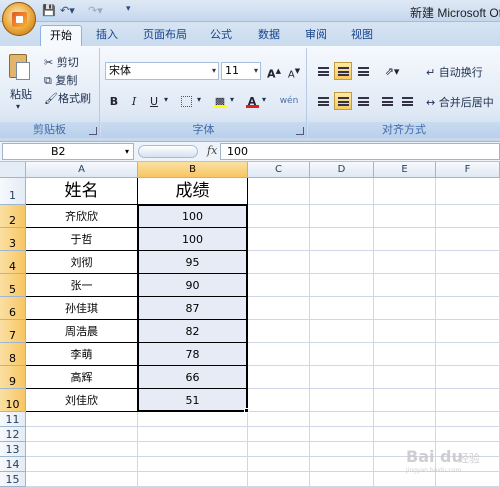 The height and width of the screenshot is (487, 500). I want to click on row-header-12: 12, so click(13, 434).